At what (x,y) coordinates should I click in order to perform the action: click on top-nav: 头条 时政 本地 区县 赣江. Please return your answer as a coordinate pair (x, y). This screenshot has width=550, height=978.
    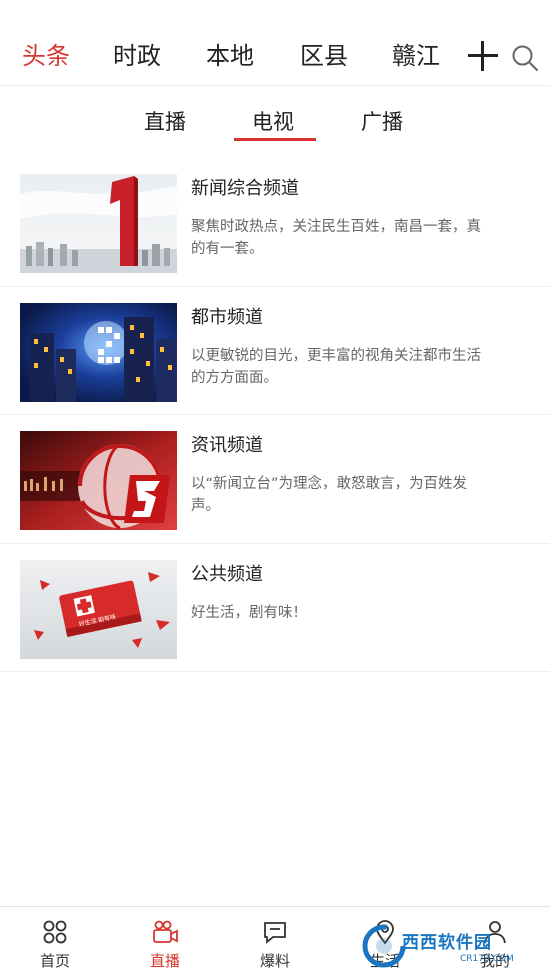
    Looking at the image, I should click on (275, 43).